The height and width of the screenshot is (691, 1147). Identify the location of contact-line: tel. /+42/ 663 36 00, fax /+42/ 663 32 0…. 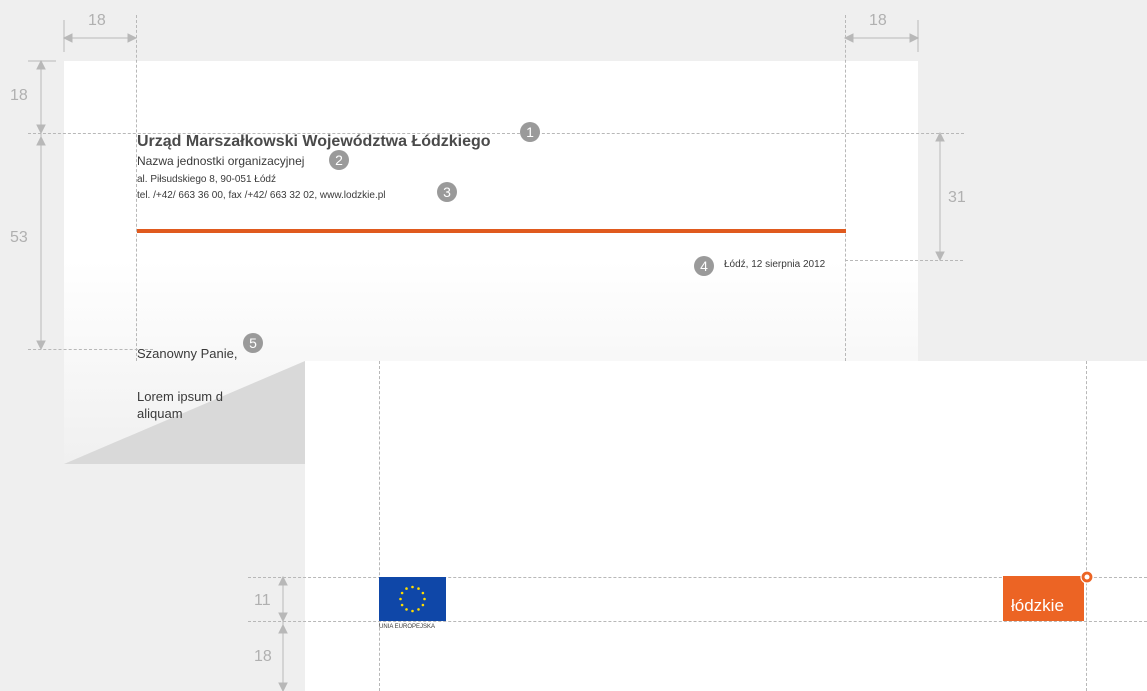
(261, 195).